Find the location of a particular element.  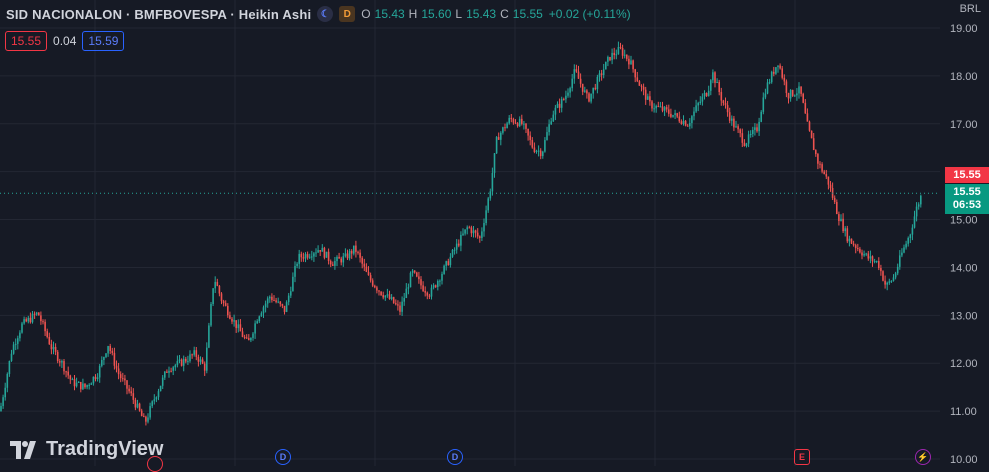

tradingview-logo: TradingView is located at coordinates (86, 449).